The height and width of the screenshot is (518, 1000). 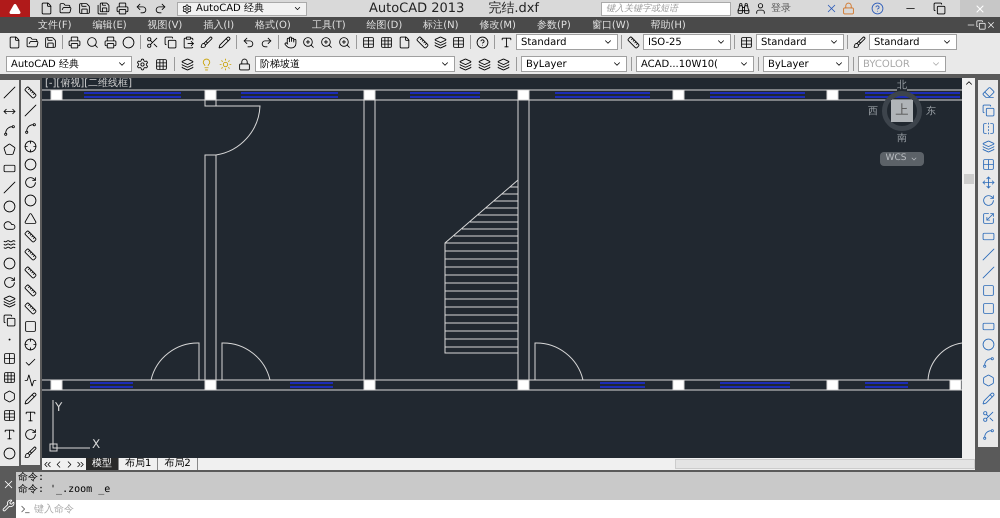 What do you see at coordinates (482, 42) in the screenshot?
I see `help-icon` at bounding box center [482, 42].